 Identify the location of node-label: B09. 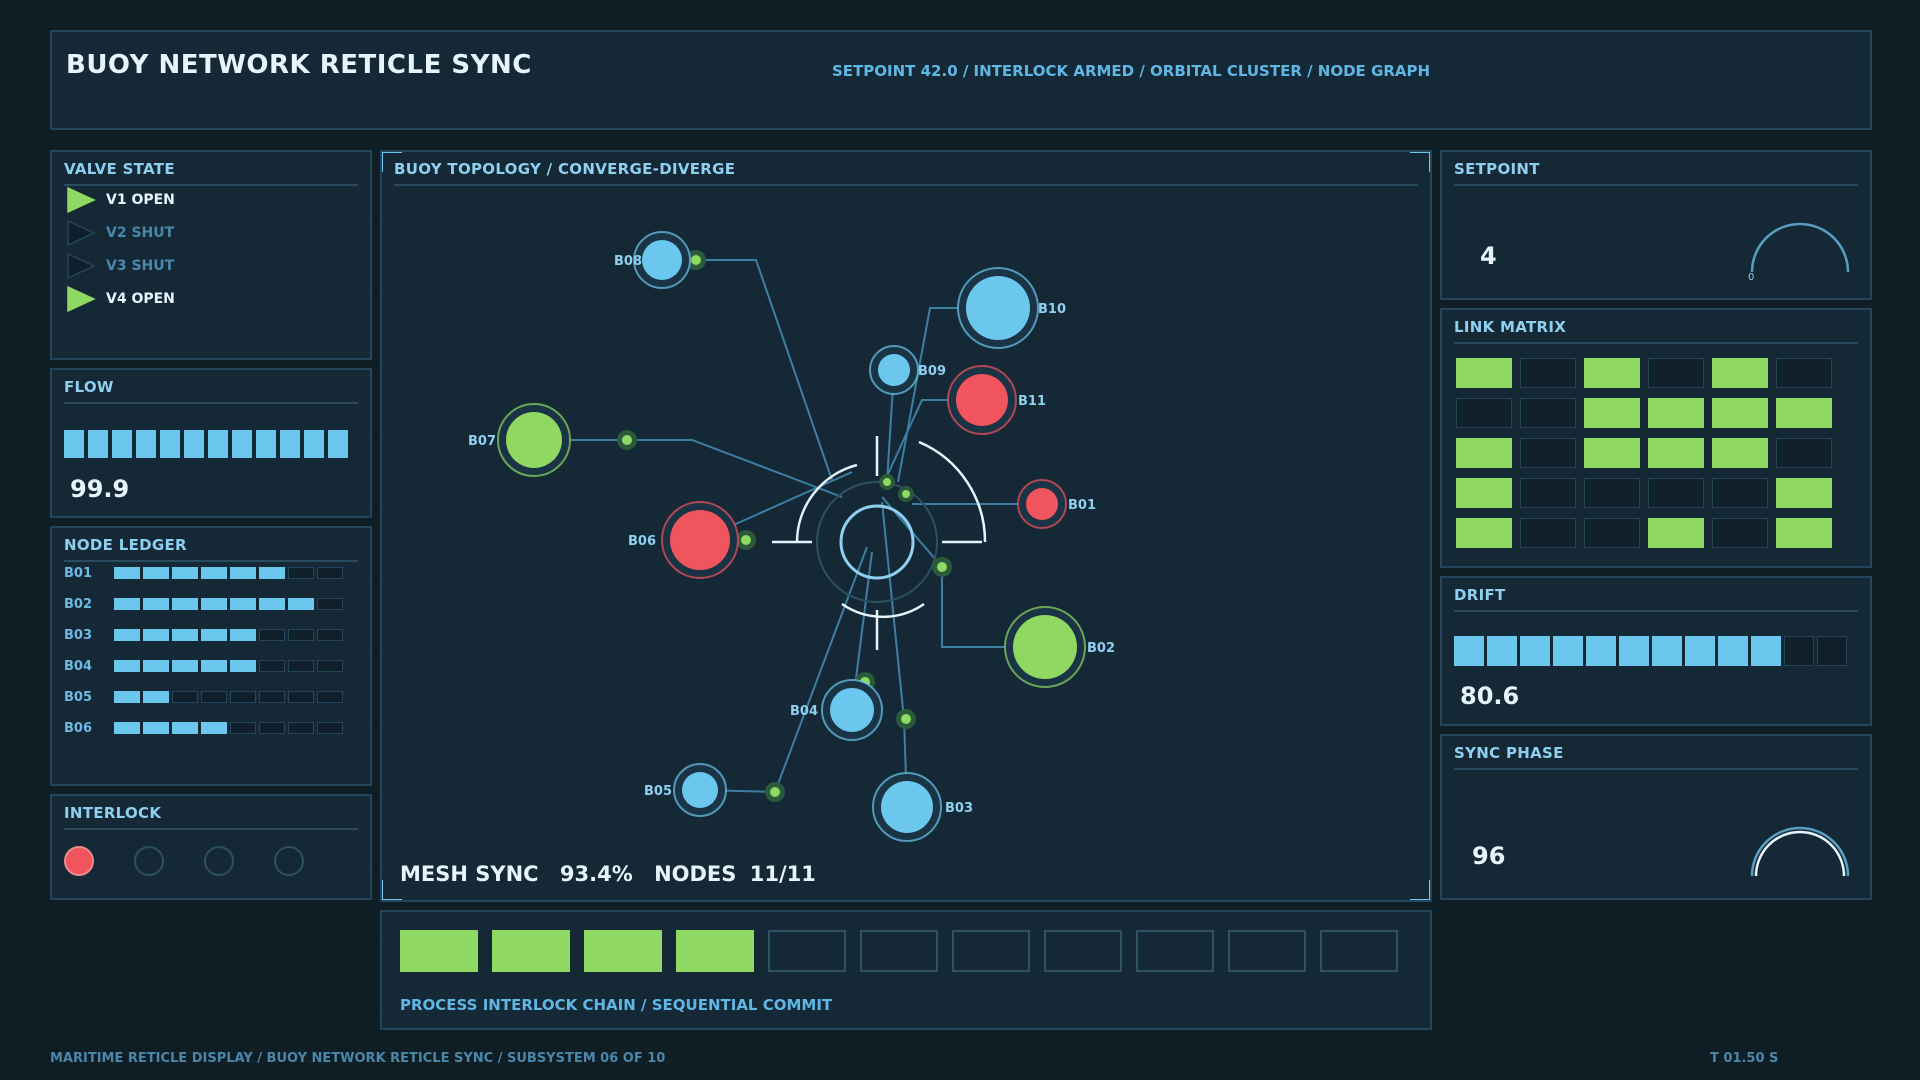
(932, 371).